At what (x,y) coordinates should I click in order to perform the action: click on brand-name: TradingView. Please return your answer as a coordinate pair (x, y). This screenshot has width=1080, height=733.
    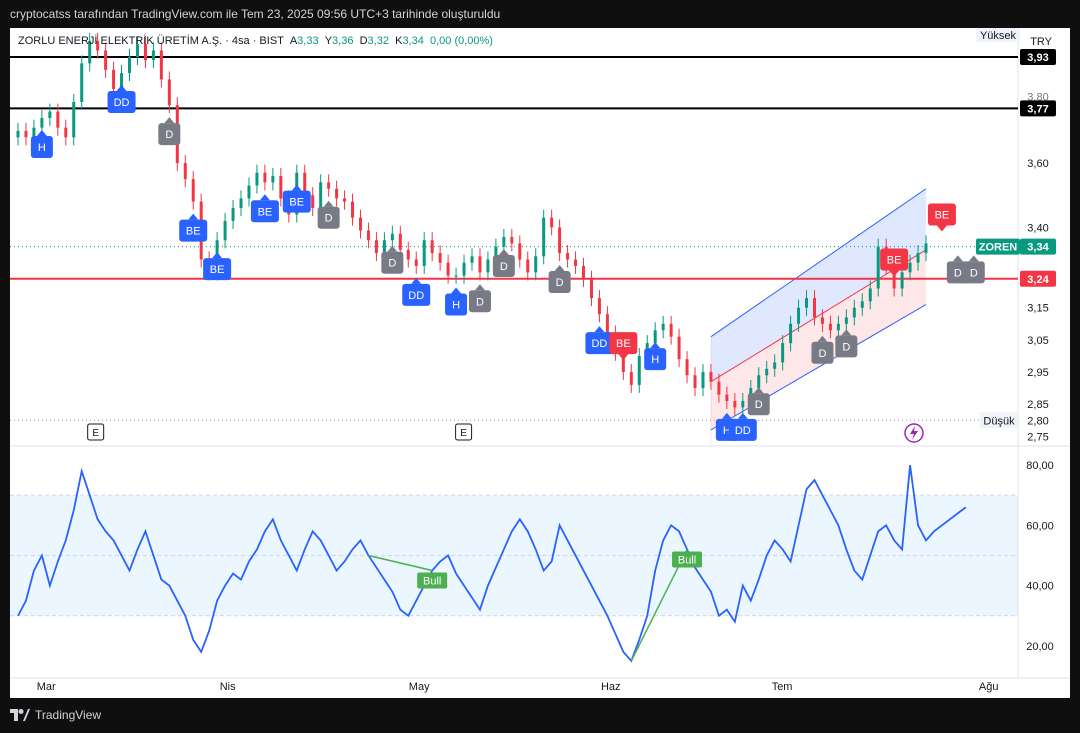
    Looking at the image, I should click on (68, 715).